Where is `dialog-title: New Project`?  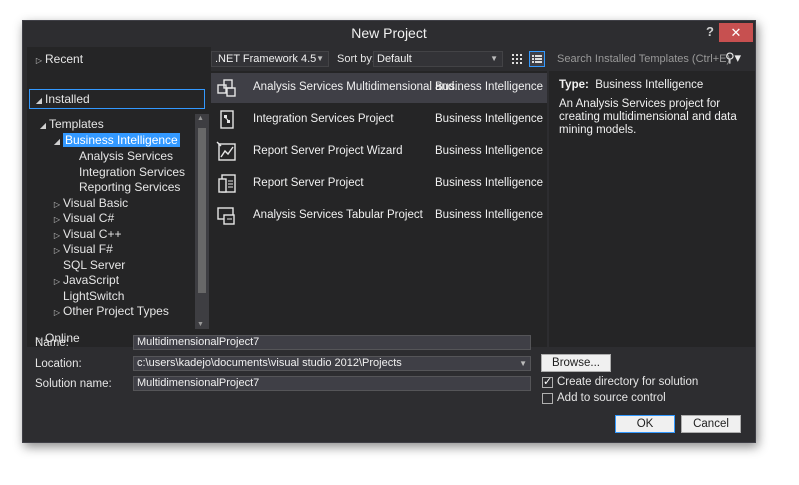
dialog-title: New Project is located at coordinates (389, 33).